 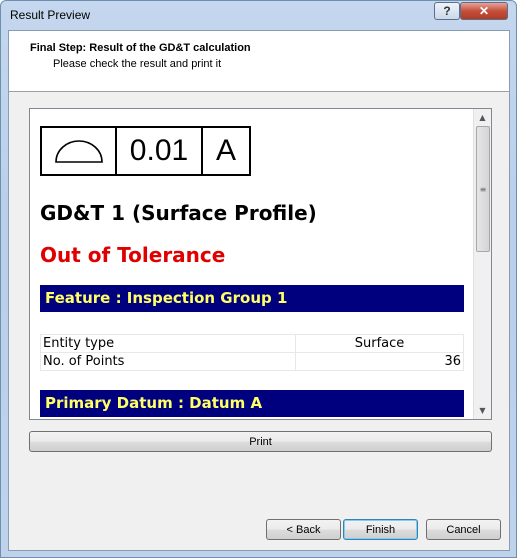 What do you see at coordinates (303, 529) in the screenshot?
I see `back-button: < Back` at bounding box center [303, 529].